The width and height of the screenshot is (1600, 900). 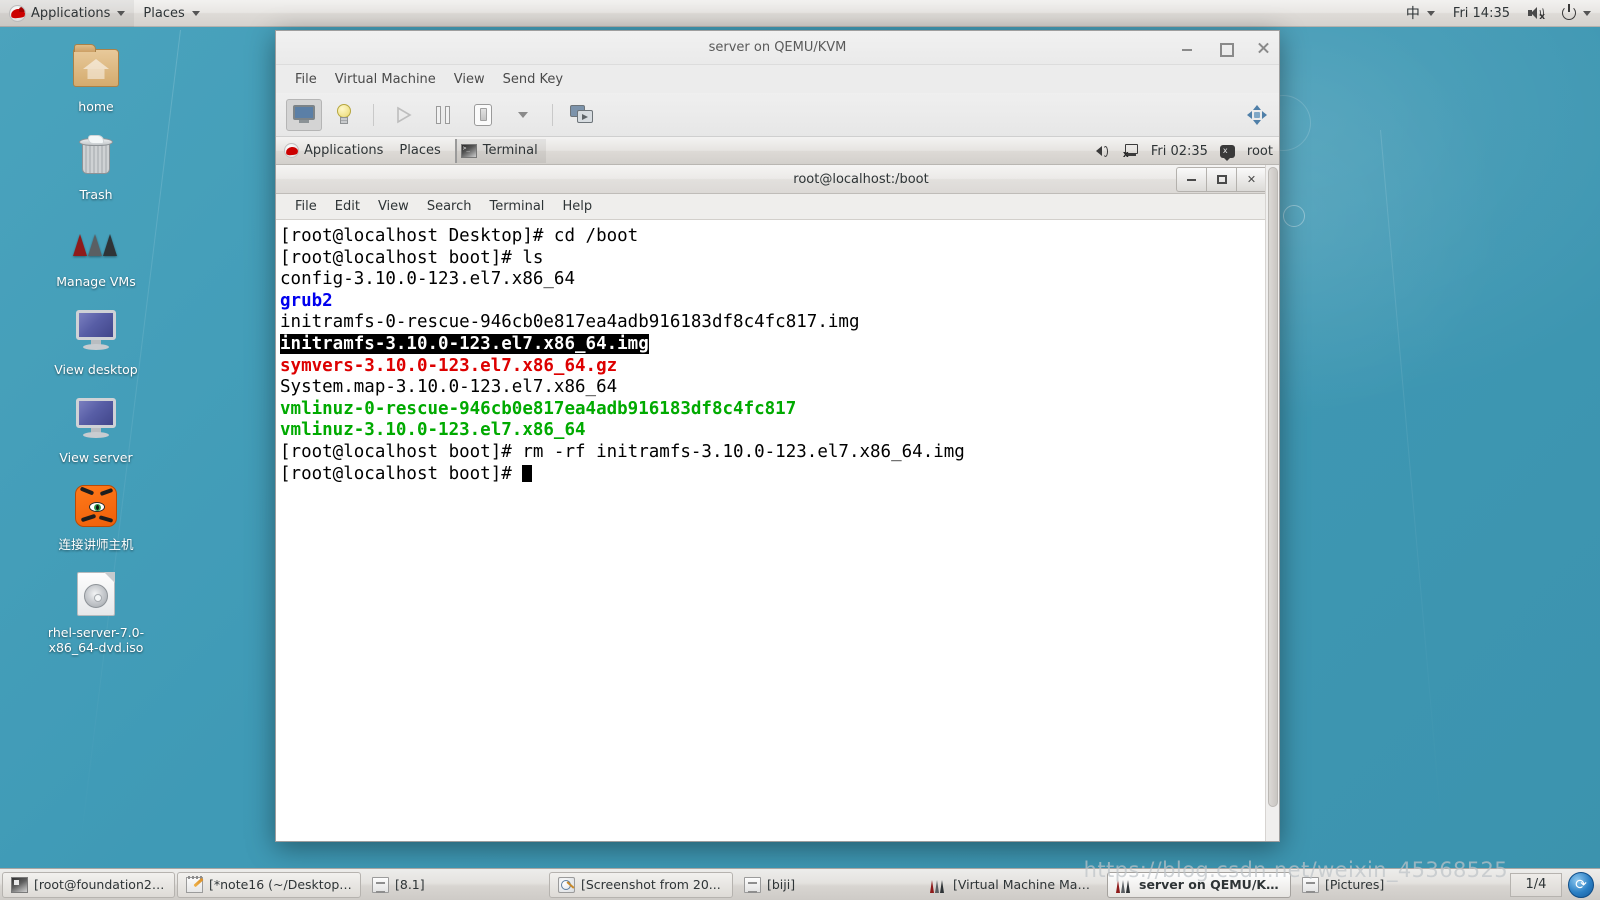 I want to click on taskbar-item-label: [Pictures], so click(x=1355, y=884).